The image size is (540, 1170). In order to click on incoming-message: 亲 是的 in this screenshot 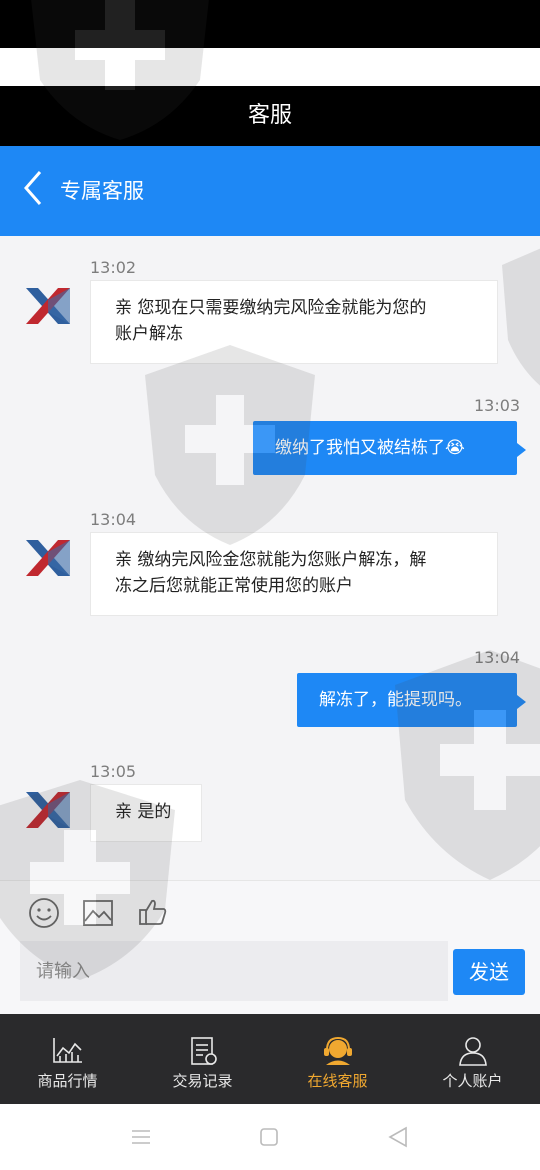, I will do `click(146, 813)`.